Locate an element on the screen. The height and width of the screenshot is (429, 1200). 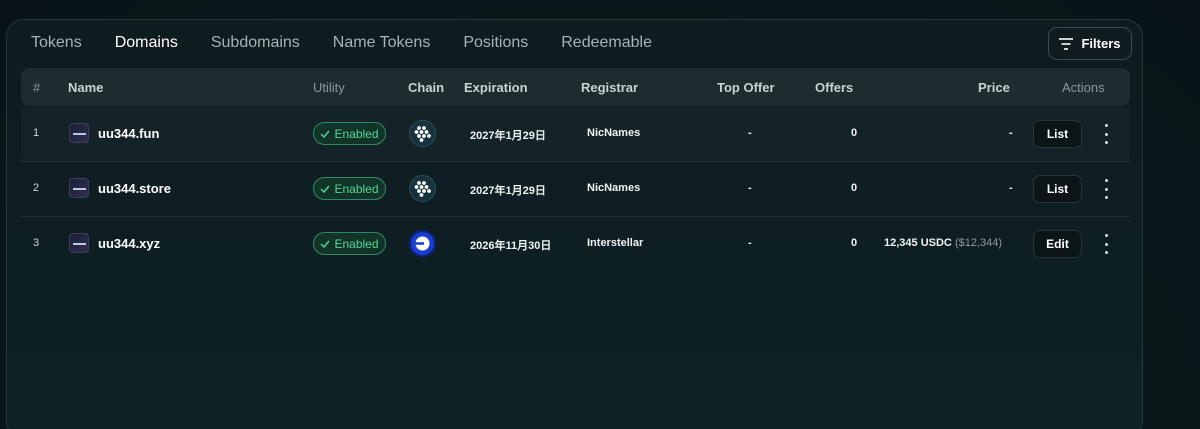
col-offers: Offers is located at coordinates (834, 87).